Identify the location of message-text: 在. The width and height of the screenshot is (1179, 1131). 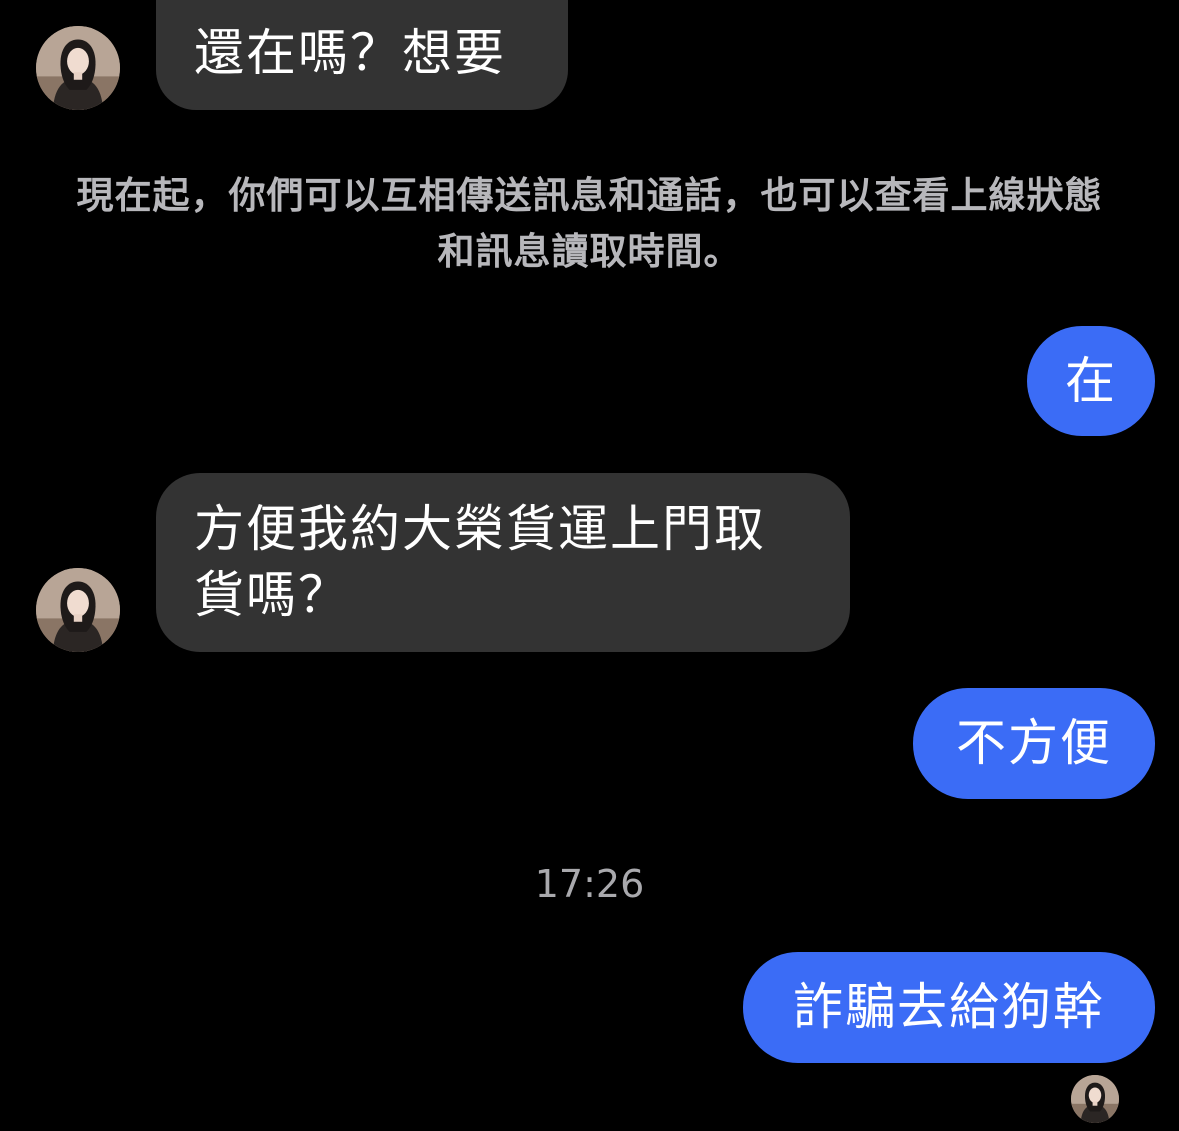
(1091, 381).